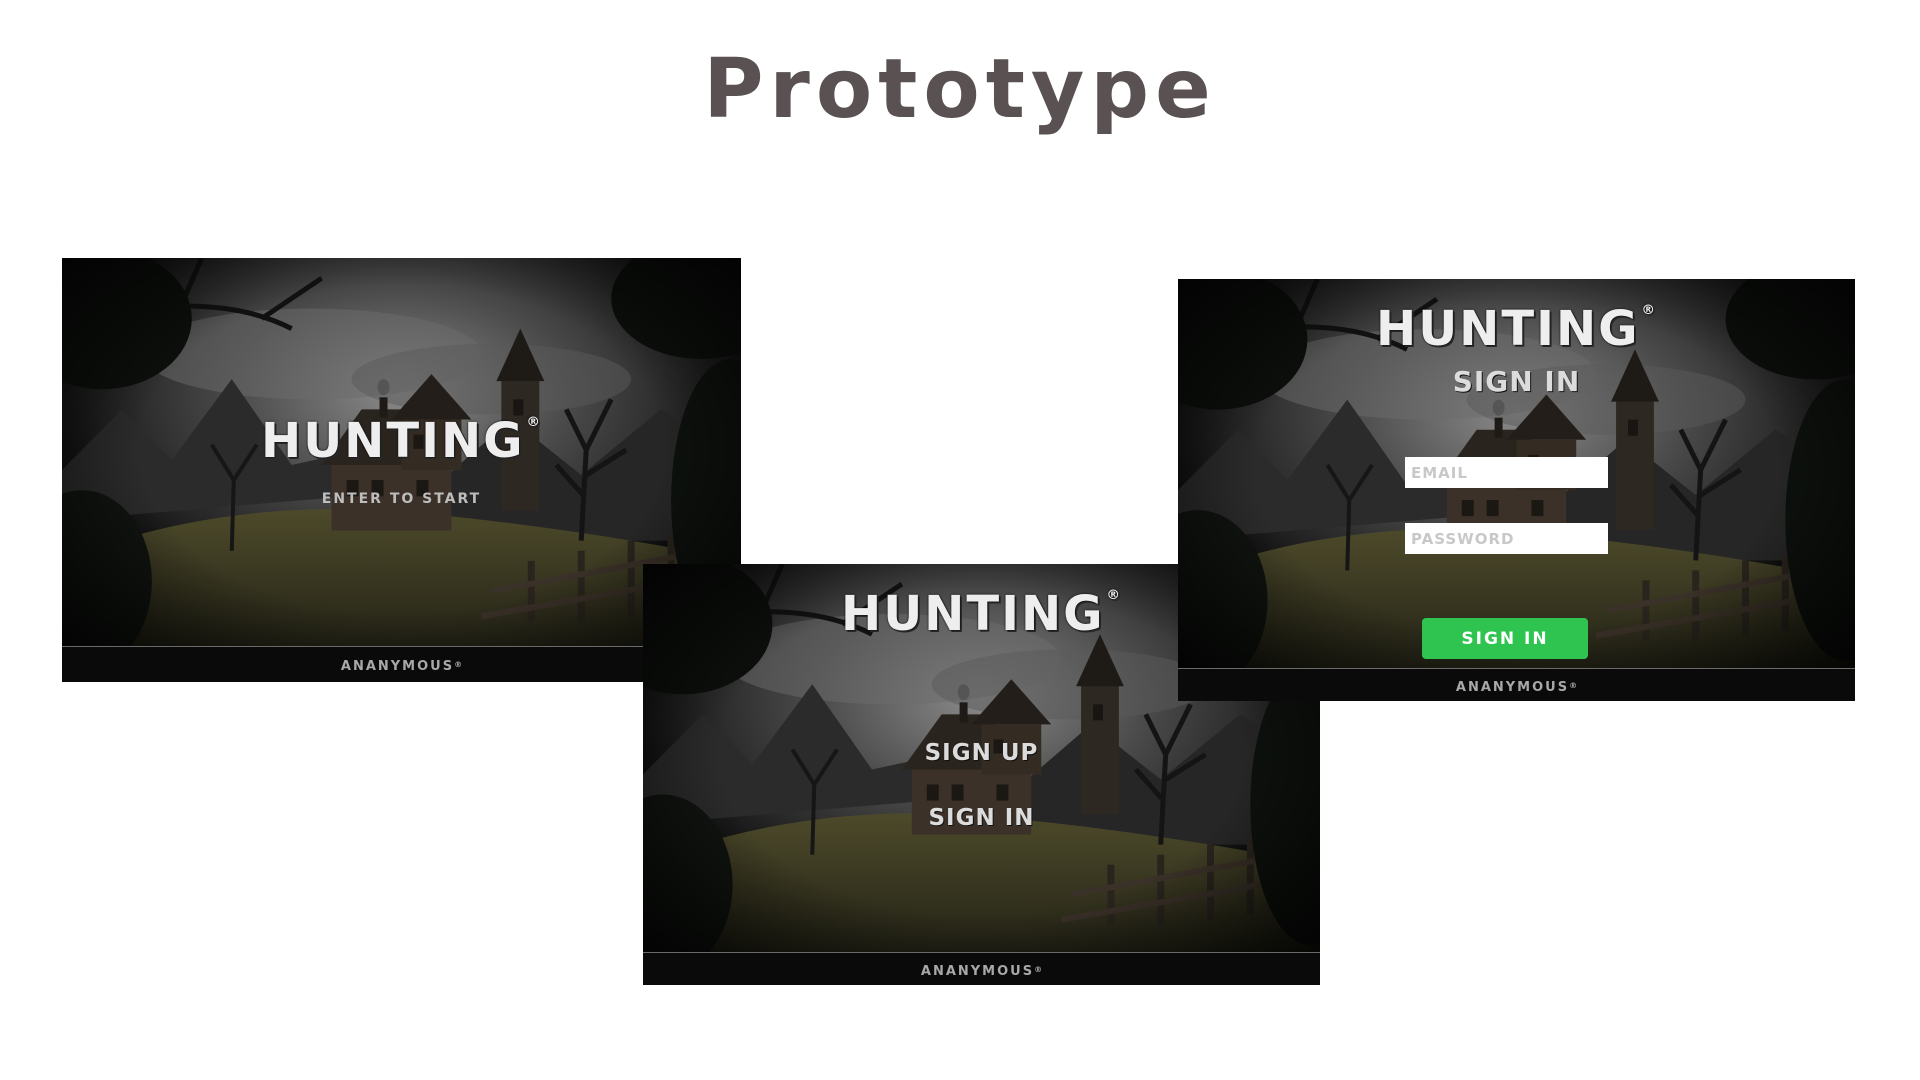  Describe the element at coordinates (401, 499) in the screenshot. I see `enter-to-start-prompt: ENTER TO START` at that location.